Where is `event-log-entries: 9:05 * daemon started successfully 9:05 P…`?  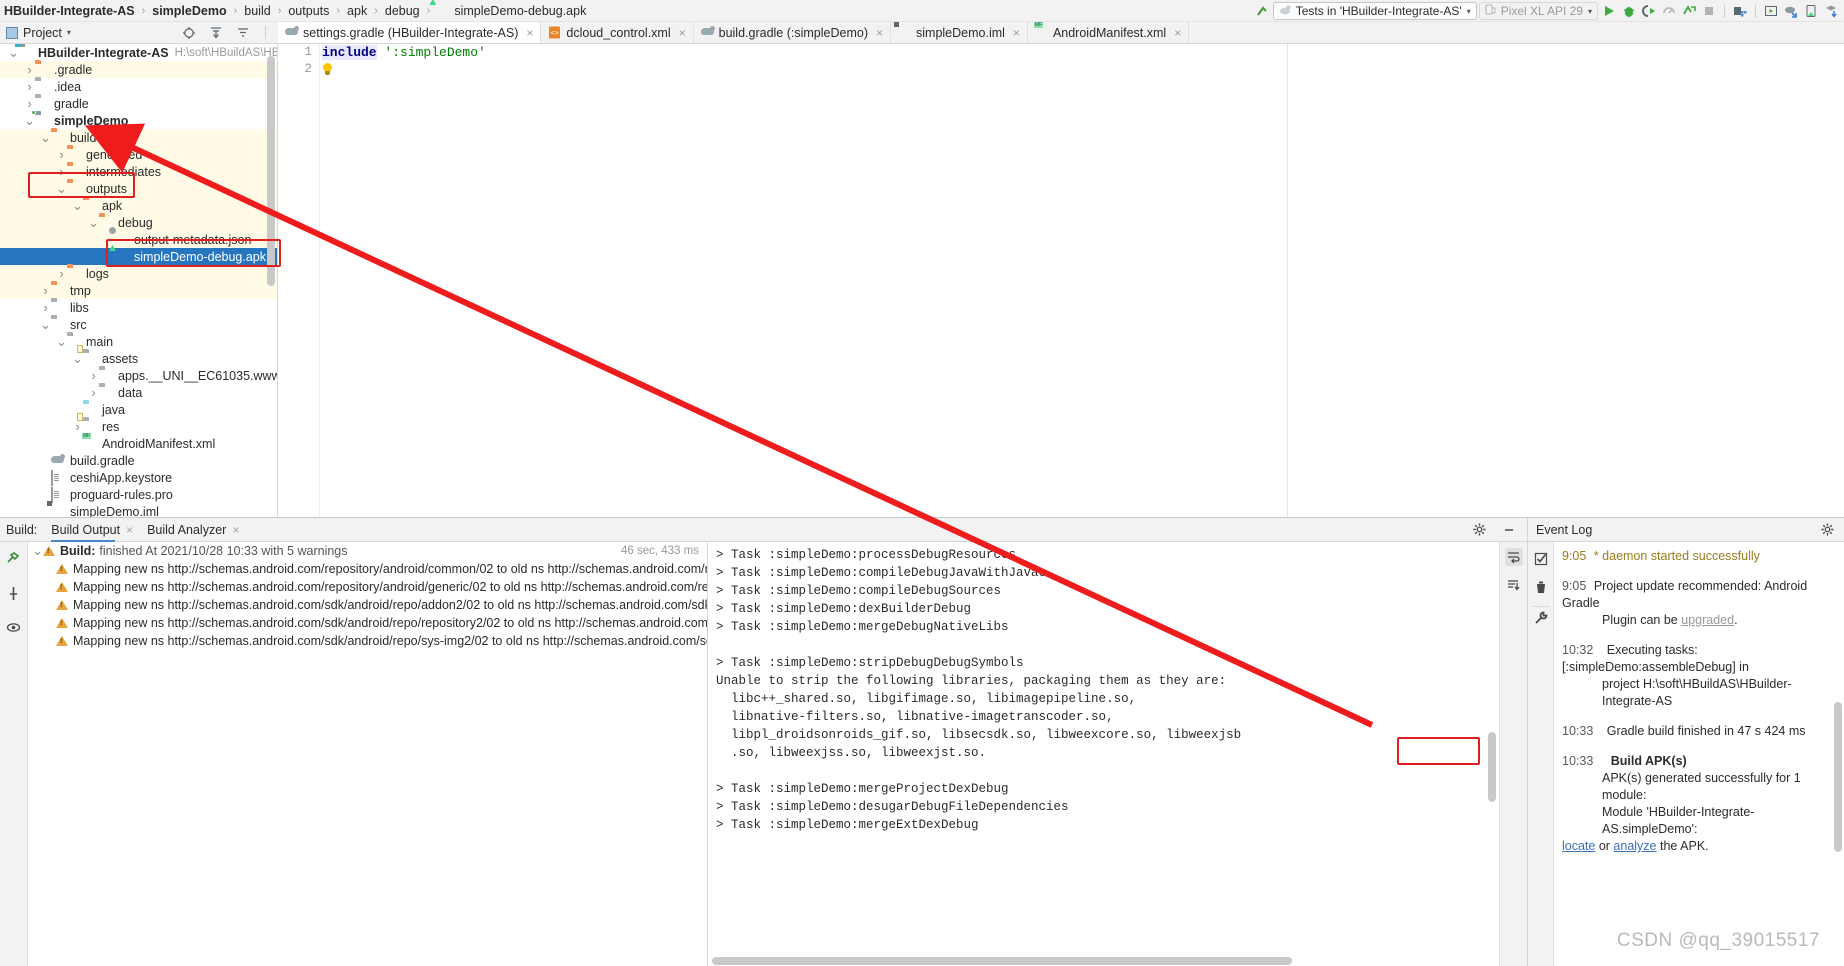 event-log-entries: 9:05 * daemon started successfully 9:05 P… is located at coordinates (1699, 754).